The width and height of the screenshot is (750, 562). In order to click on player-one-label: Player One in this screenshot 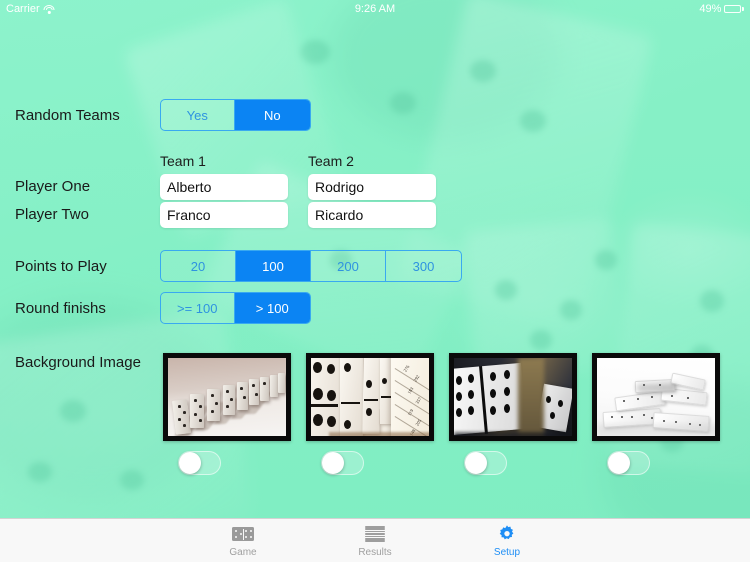, I will do `click(53, 186)`.